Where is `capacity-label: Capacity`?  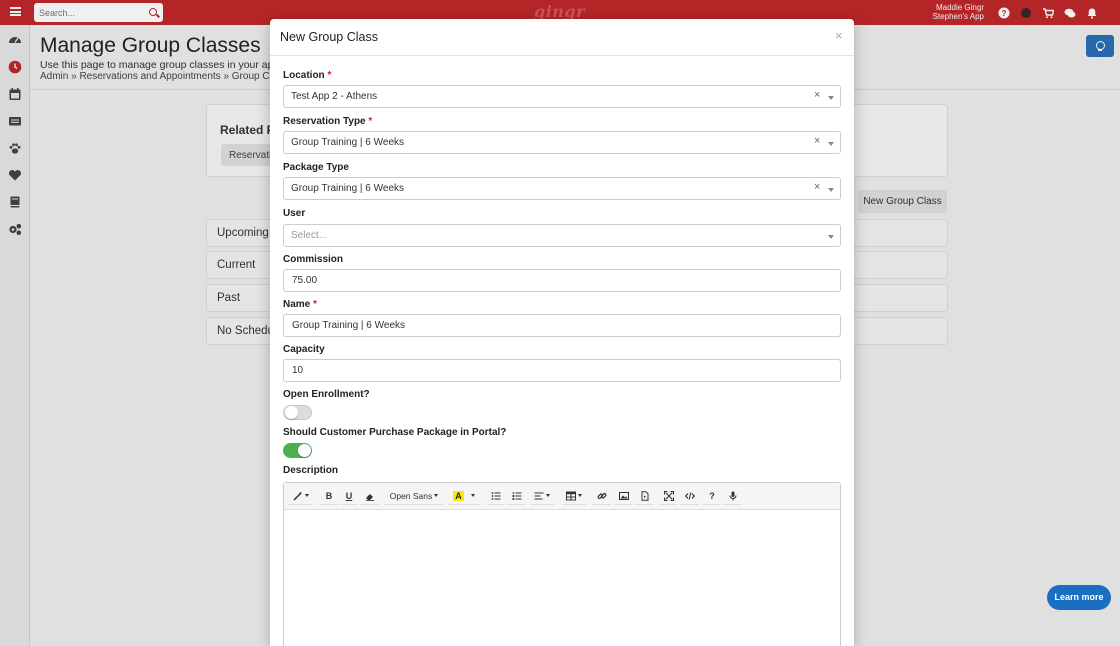 capacity-label: Capacity is located at coordinates (304, 349).